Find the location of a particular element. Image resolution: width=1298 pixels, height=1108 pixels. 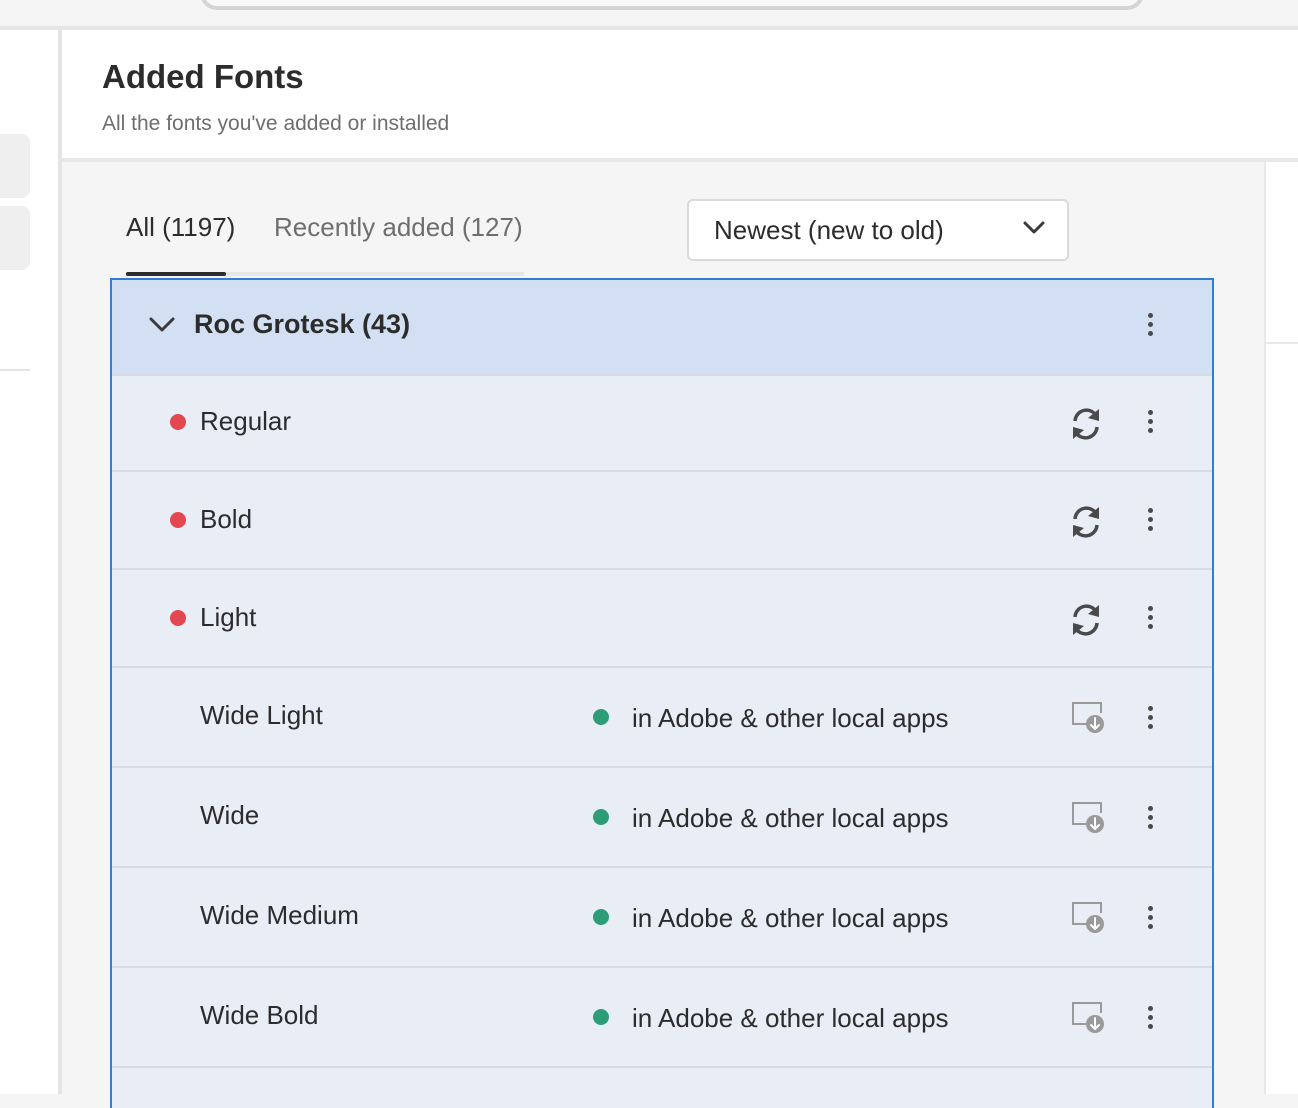

font-style-name: Light is located at coordinates (228, 617).